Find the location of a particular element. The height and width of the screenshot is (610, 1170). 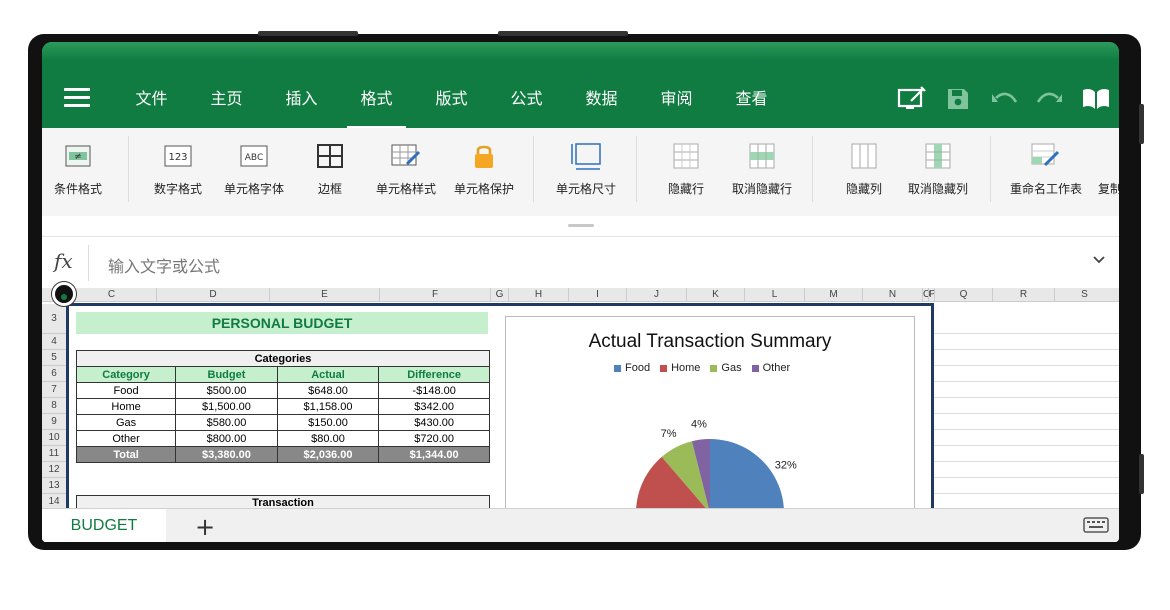

table-cell: $430.00 is located at coordinates (434, 422).